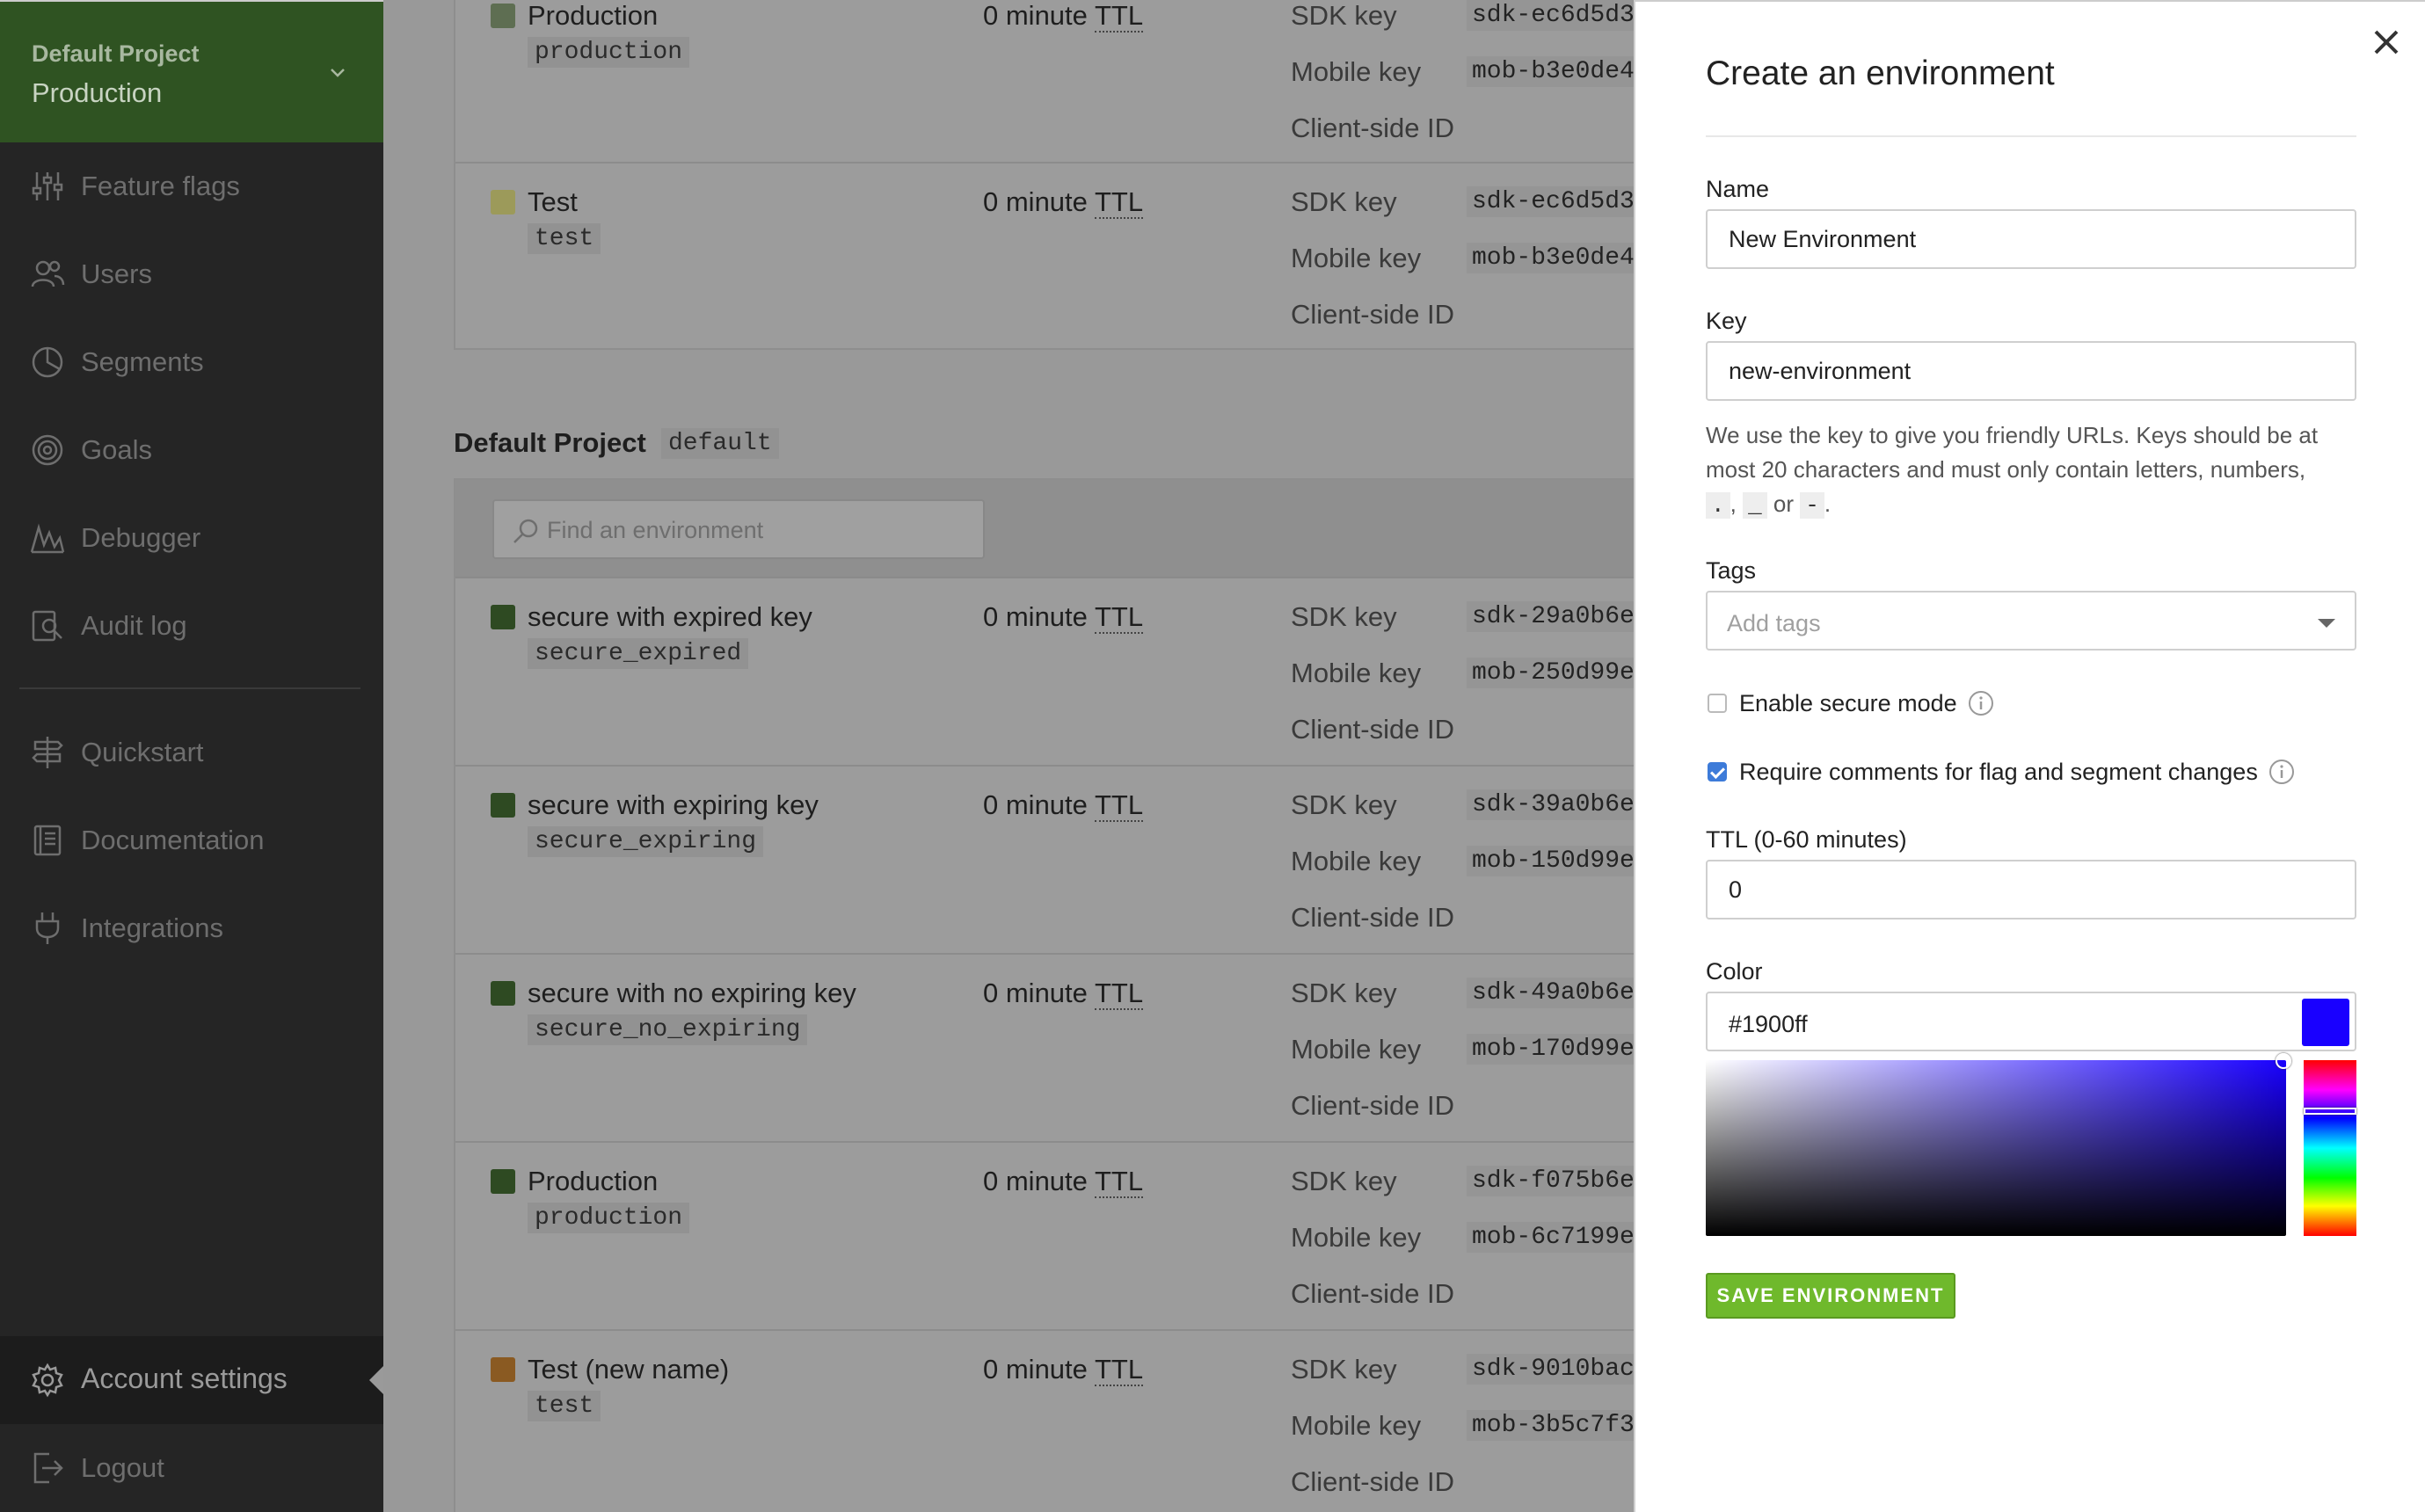 The height and width of the screenshot is (1512, 2425). Describe the element at coordinates (1550, 617) in the screenshot. I see `sdk-key-value: sdk-29a0b6e` at that location.